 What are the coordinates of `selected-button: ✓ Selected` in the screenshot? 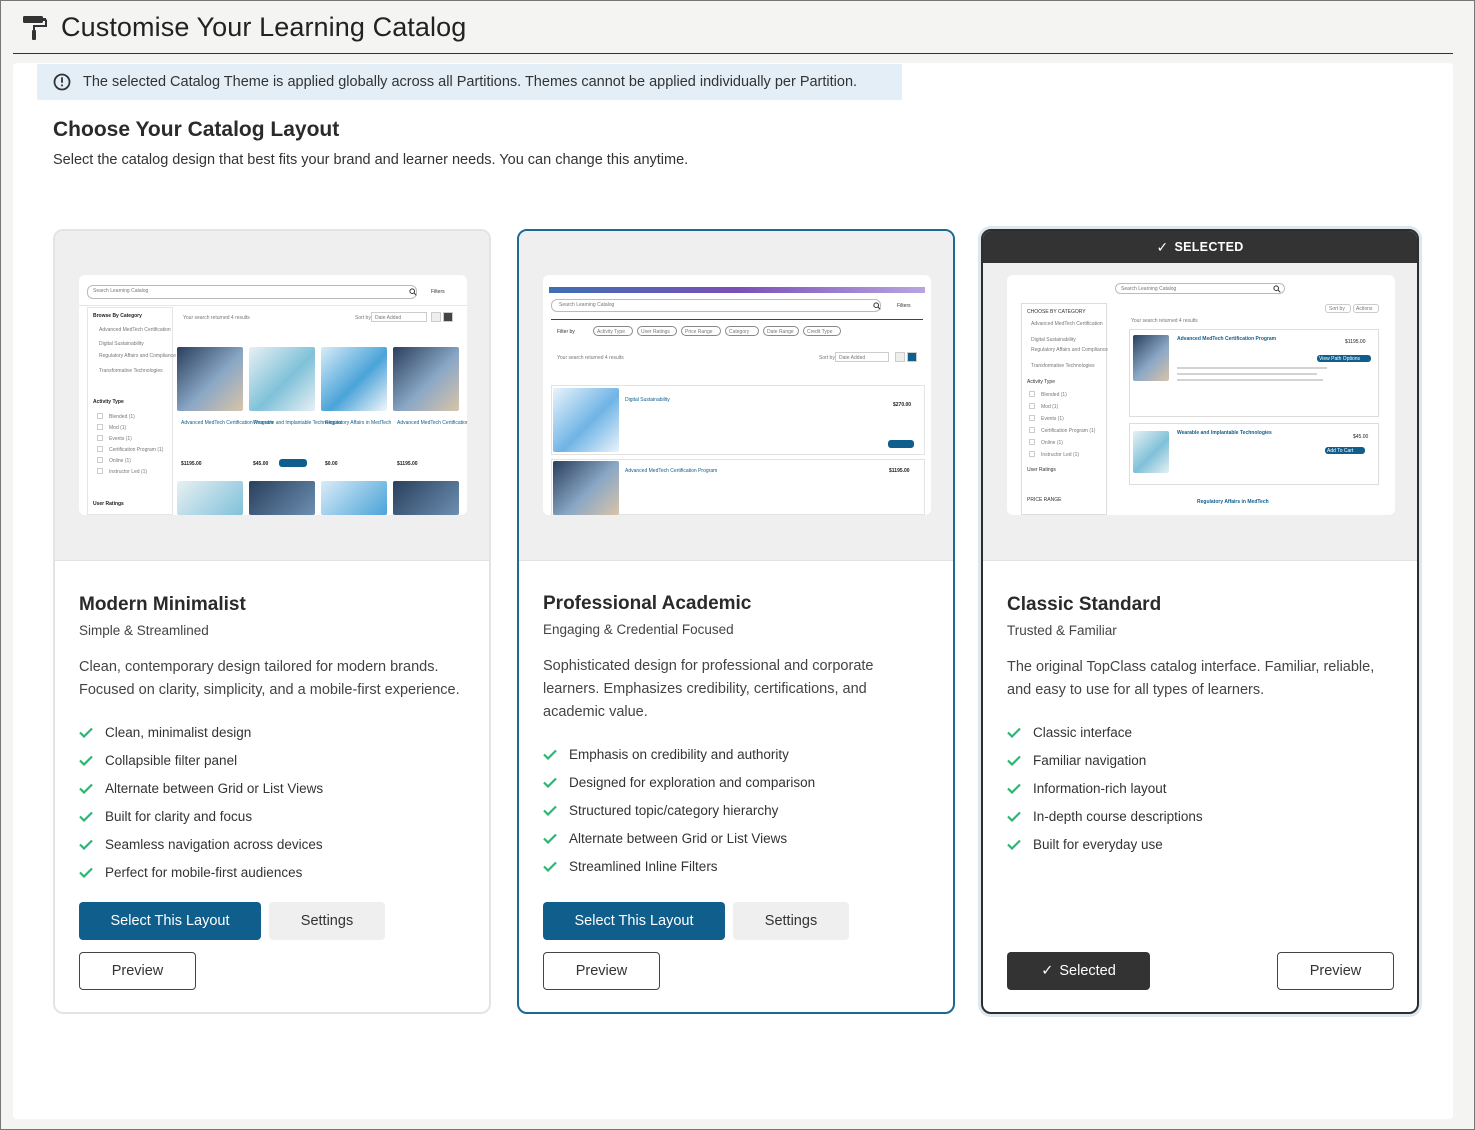 It's located at (1078, 971).